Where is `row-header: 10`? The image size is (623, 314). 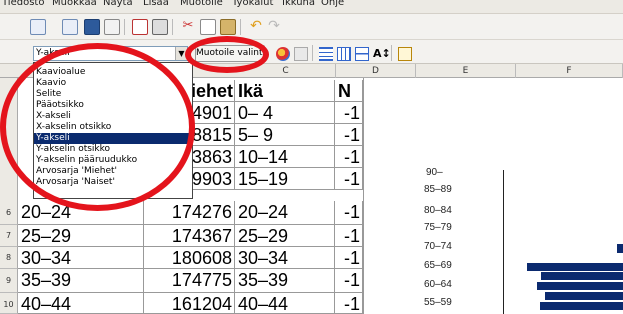 row-header: 10 is located at coordinates (9, 303).